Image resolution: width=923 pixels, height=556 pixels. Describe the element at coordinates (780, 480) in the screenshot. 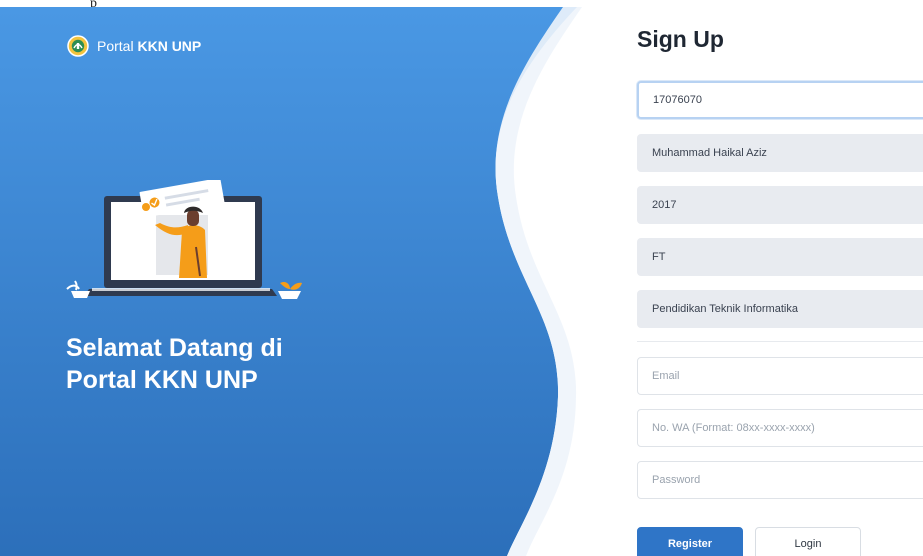

I see `password-input: Password` at that location.